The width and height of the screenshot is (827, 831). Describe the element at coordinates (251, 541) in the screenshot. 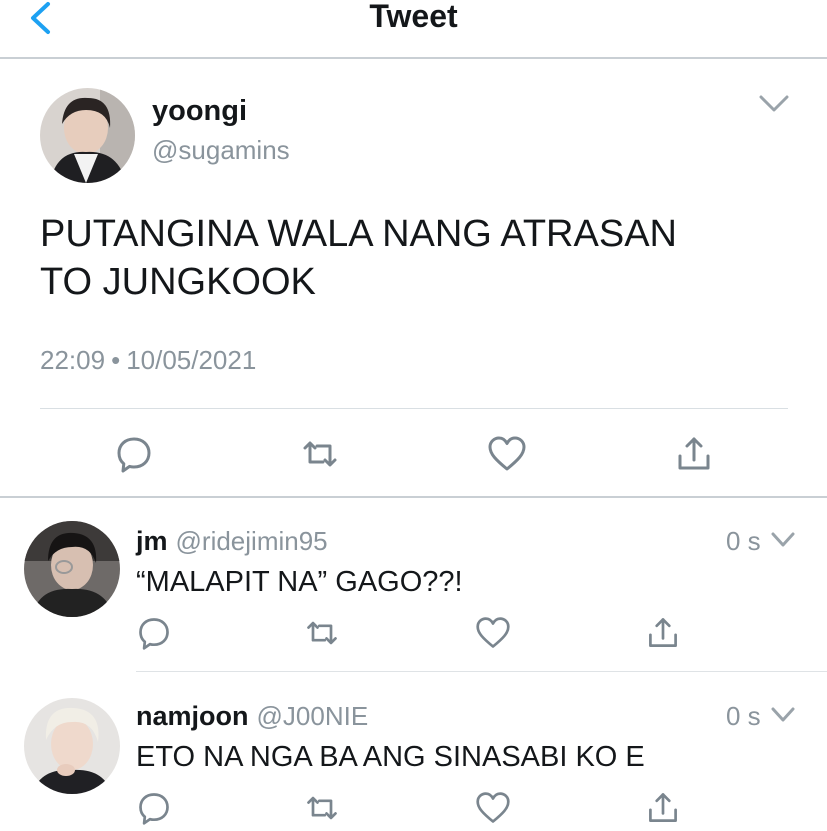

I see `reply-author-handle: @ridejimin95` at that location.